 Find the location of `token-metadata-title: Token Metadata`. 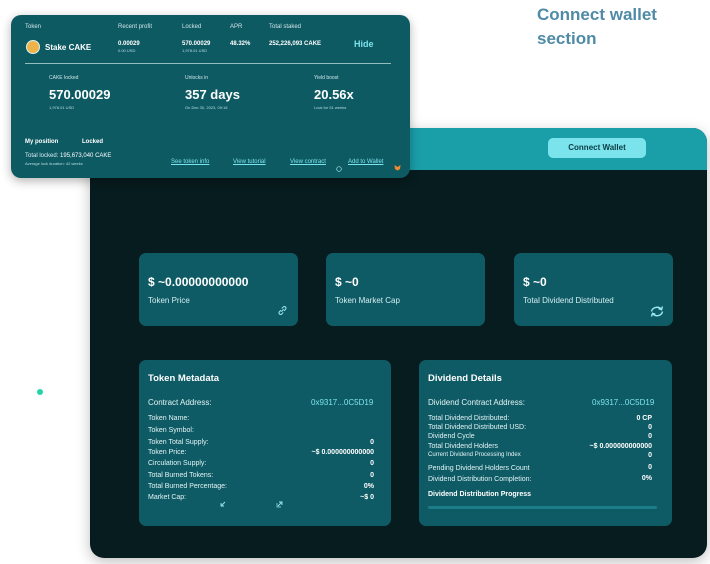

token-metadata-title: Token Metadata is located at coordinates (184, 378).